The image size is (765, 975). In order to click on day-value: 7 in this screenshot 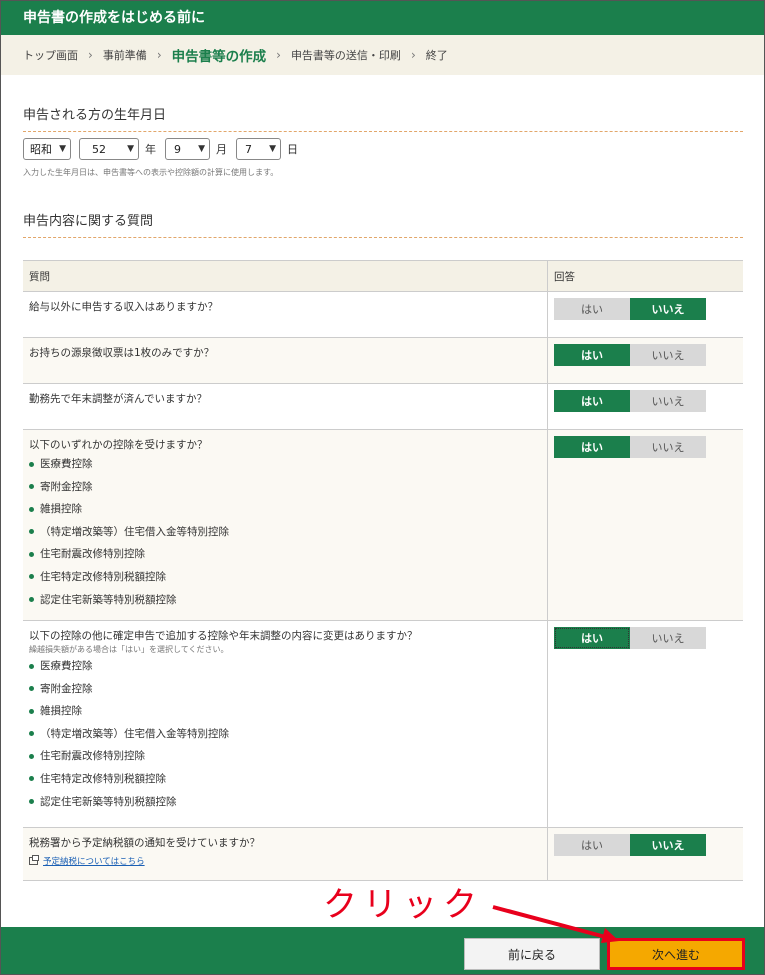, I will do `click(248, 149)`.